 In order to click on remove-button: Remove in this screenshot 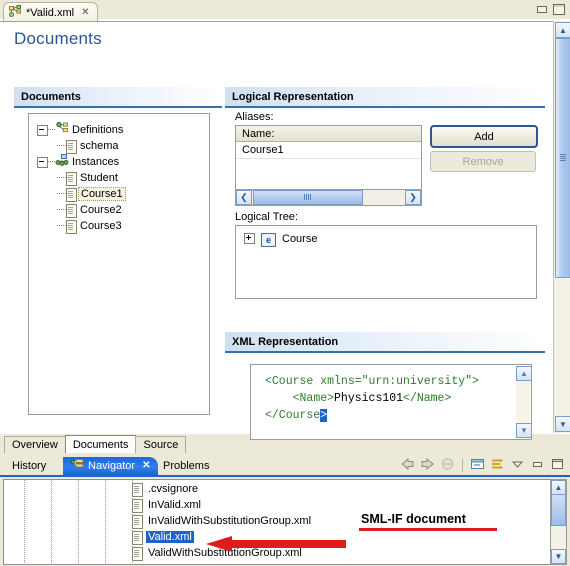, I will do `click(483, 161)`.